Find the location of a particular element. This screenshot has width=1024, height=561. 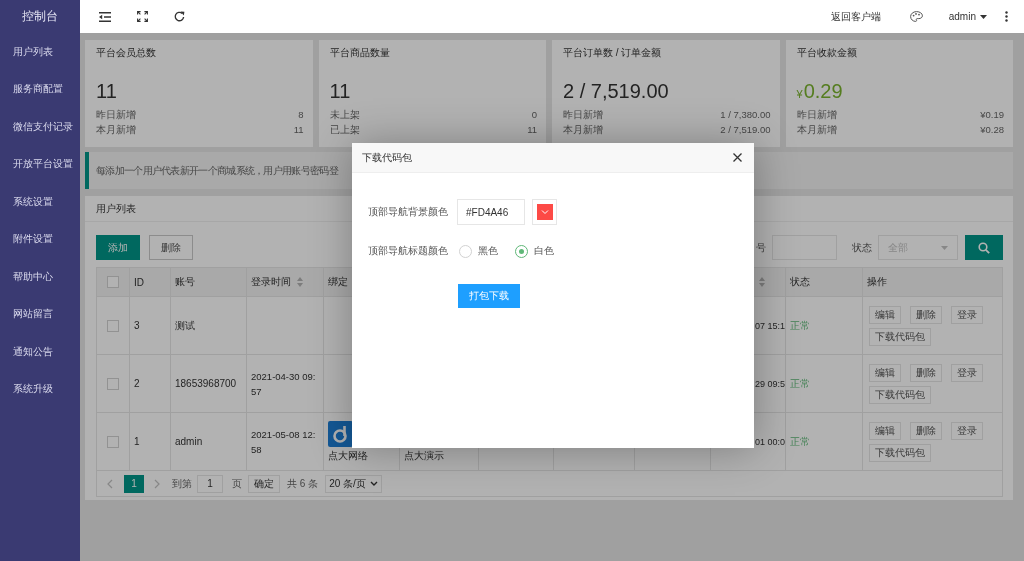

more-icon is located at coordinates (1006, 16).